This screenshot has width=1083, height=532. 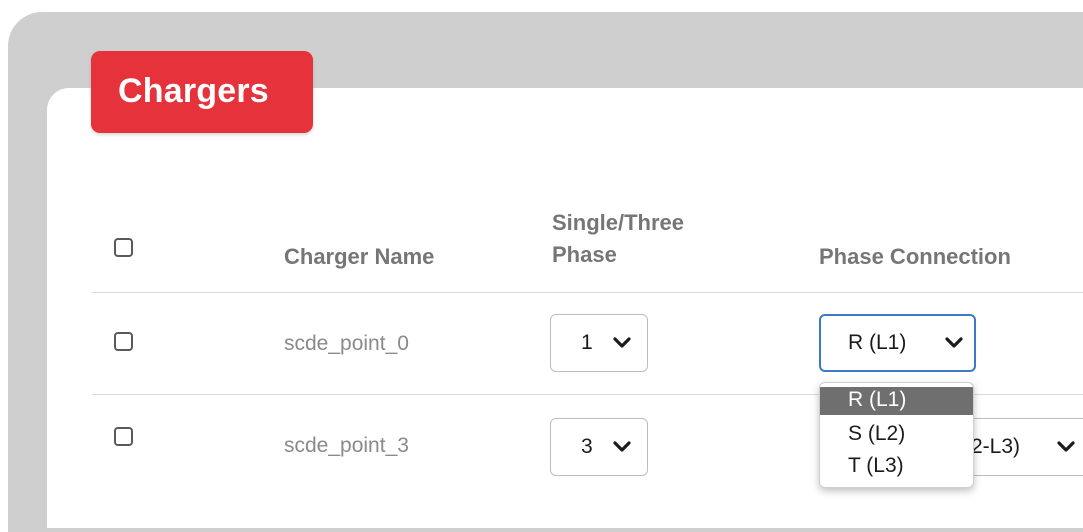 I want to click on phase-select-value: 3, so click(x=587, y=446).